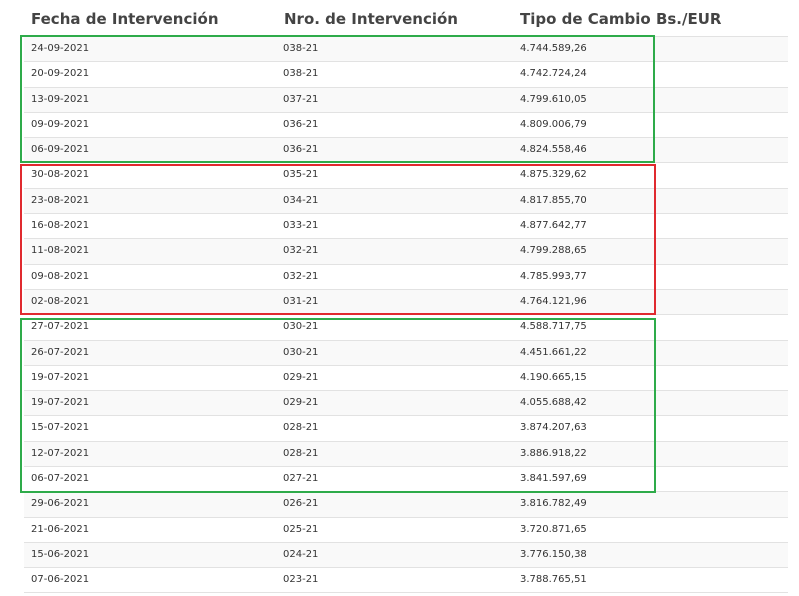 The height and width of the screenshot is (596, 799). Describe the element at coordinates (406, 200) in the screenshot. I see `table-row: 23-08-2021 034-21 4.817.855,70` at that location.